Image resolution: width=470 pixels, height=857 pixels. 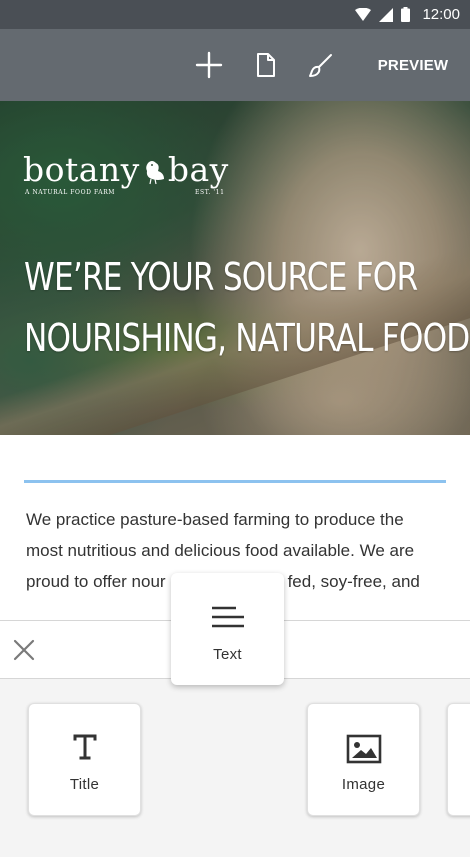 What do you see at coordinates (84, 784) in the screenshot?
I see `block-title-label: Title` at bounding box center [84, 784].